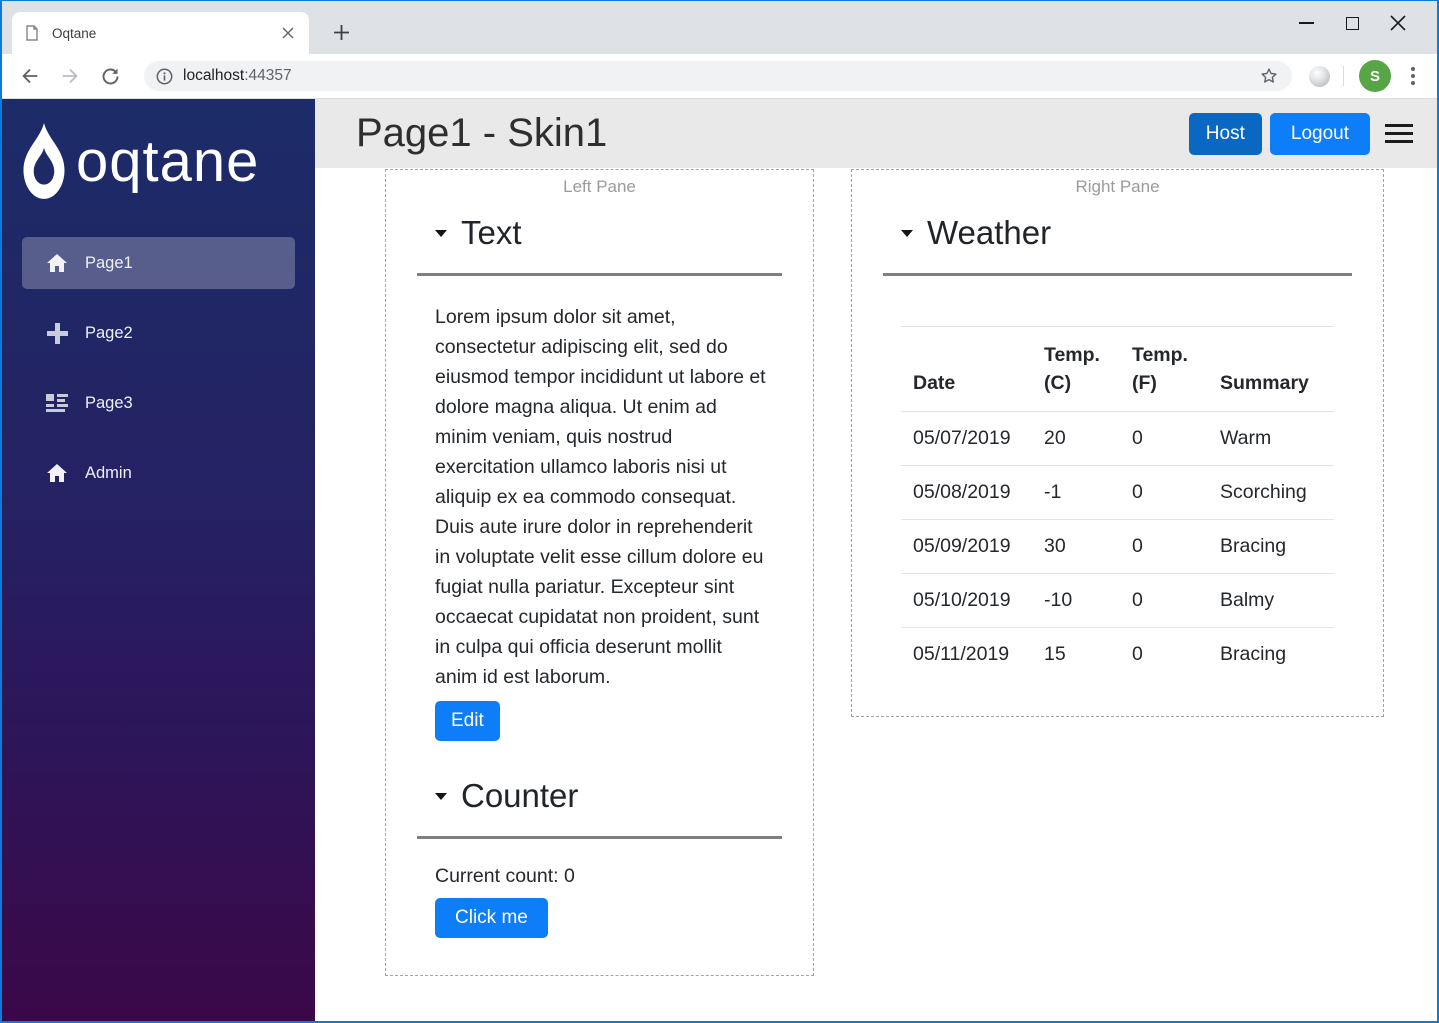 The width and height of the screenshot is (1439, 1023). What do you see at coordinates (57, 403) in the screenshot?
I see `list-rich-icon` at bounding box center [57, 403].